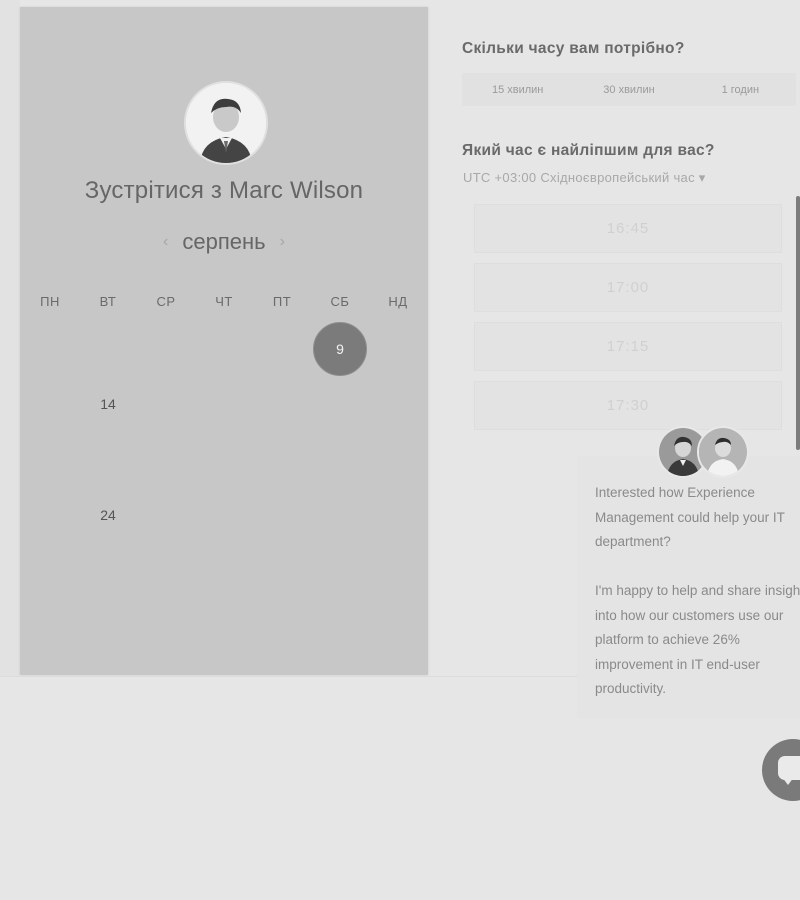 The height and width of the screenshot is (900, 800). Describe the element at coordinates (282, 242) in the screenshot. I see `chevron-right-icon: ›` at that location.